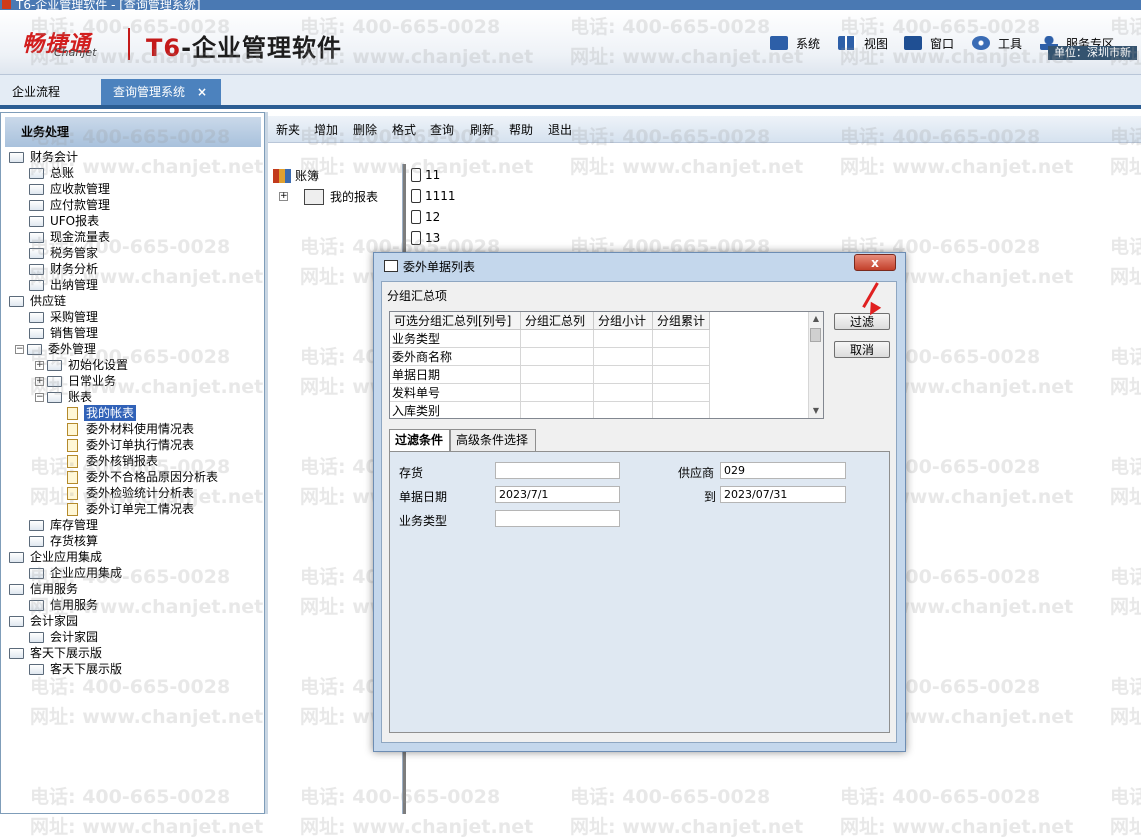 The image size is (1141, 839). What do you see at coordinates (38, 301) in the screenshot?
I see `tree-node: 供应链` at bounding box center [38, 301].